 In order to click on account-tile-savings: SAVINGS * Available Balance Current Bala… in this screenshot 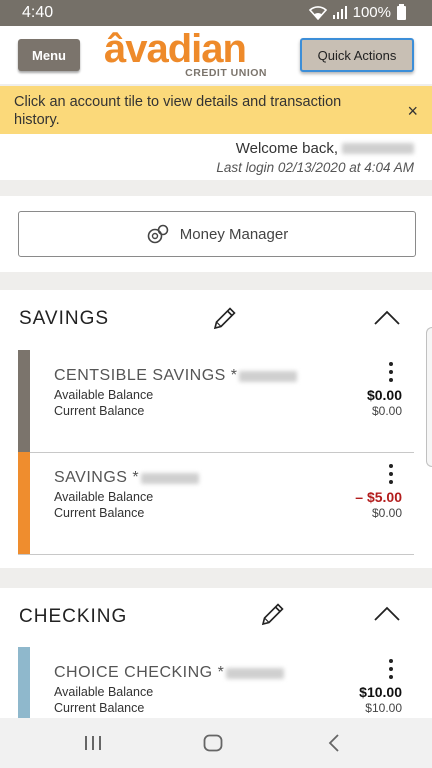, I will do `click(216, 503)`.